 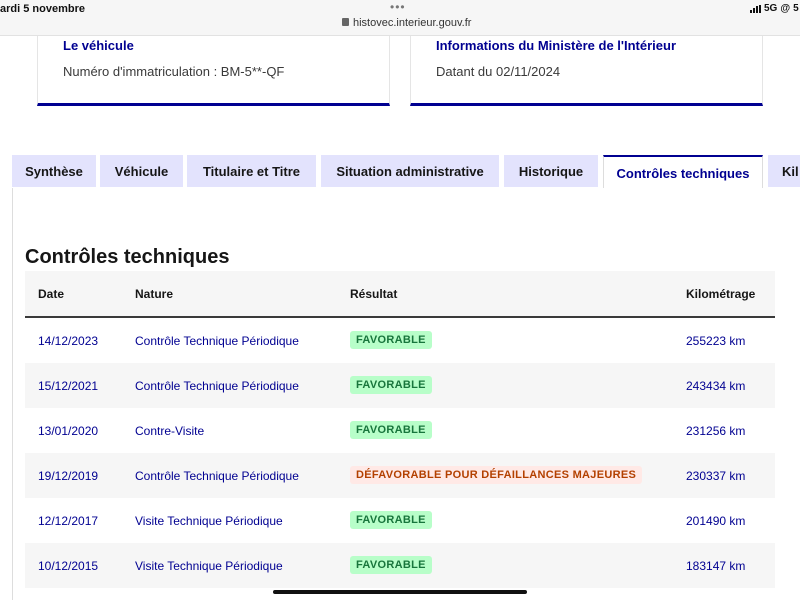 What do you see at coordinates (398, 7) in the screenshot?
I see `more-dots-icon: •••` at bounding box center [398, 7].